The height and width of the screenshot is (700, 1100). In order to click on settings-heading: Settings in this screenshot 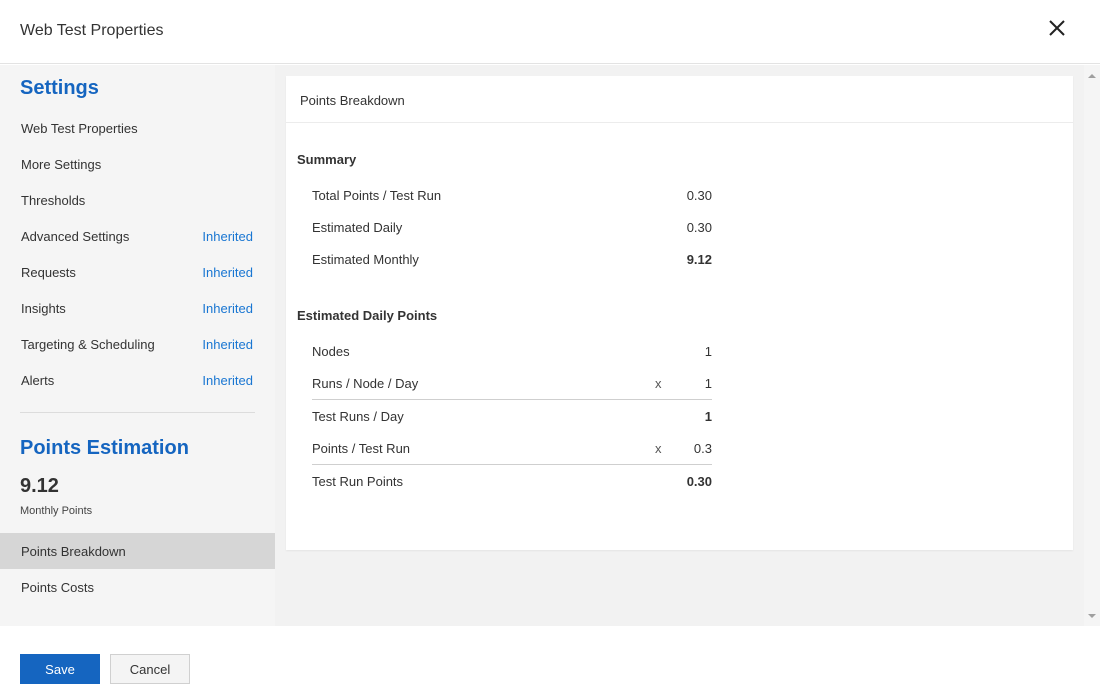, I will do `click(59, 88)`.